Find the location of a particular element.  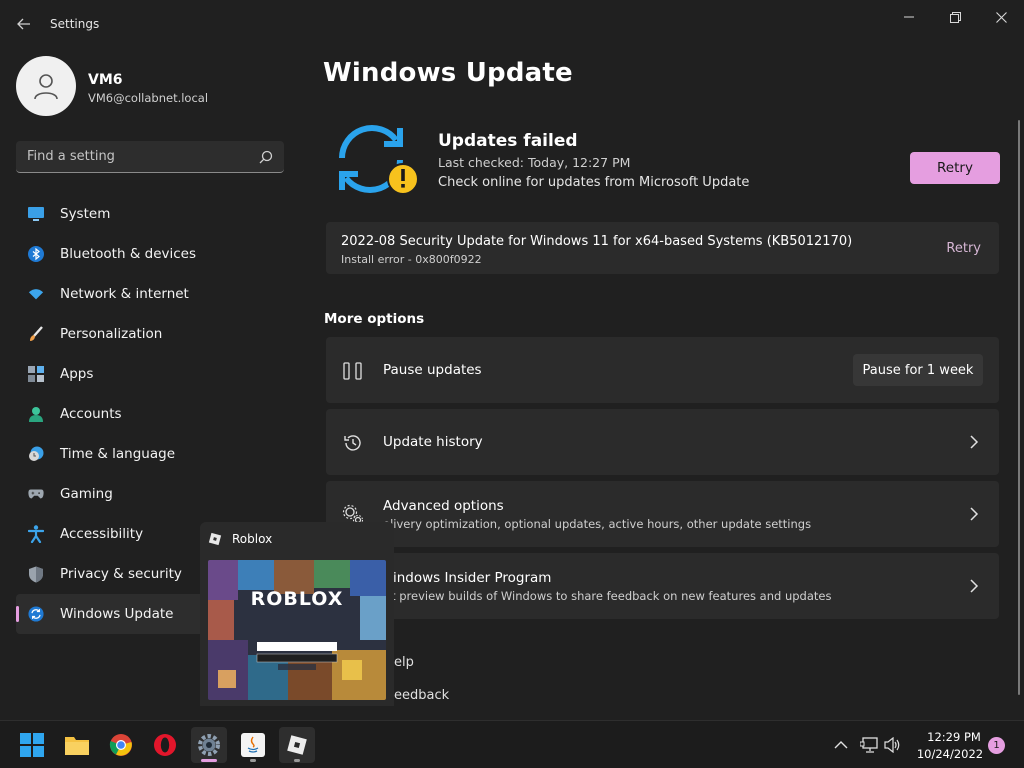

update-retry-link: Retry is located at coordinates (963, 248).